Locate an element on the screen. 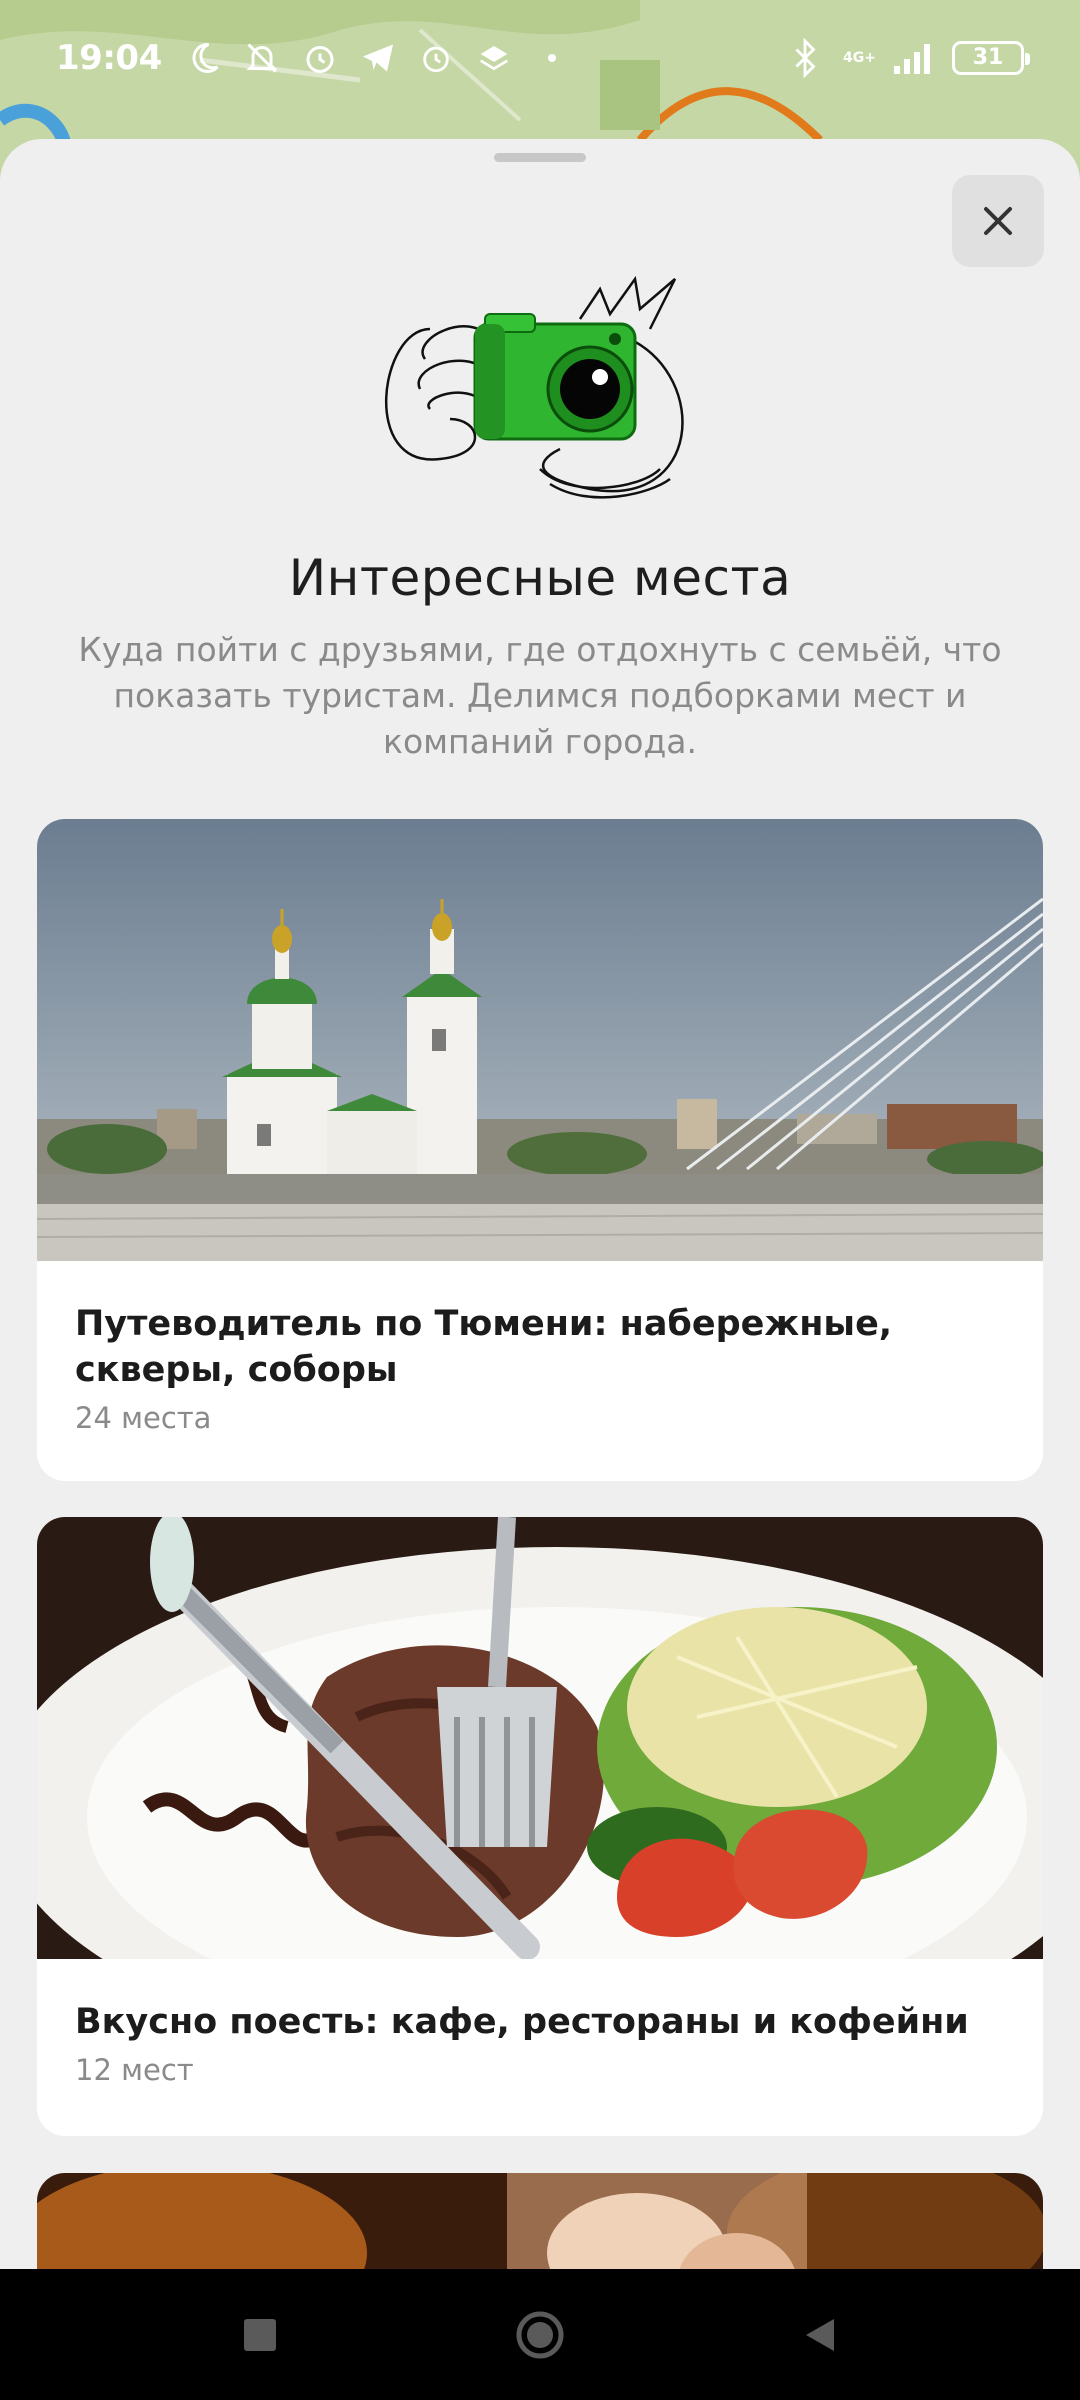 Image resolution: width=1080 pixels, height=2400 pixels. drag-handle is located at coordinates (540, 157).